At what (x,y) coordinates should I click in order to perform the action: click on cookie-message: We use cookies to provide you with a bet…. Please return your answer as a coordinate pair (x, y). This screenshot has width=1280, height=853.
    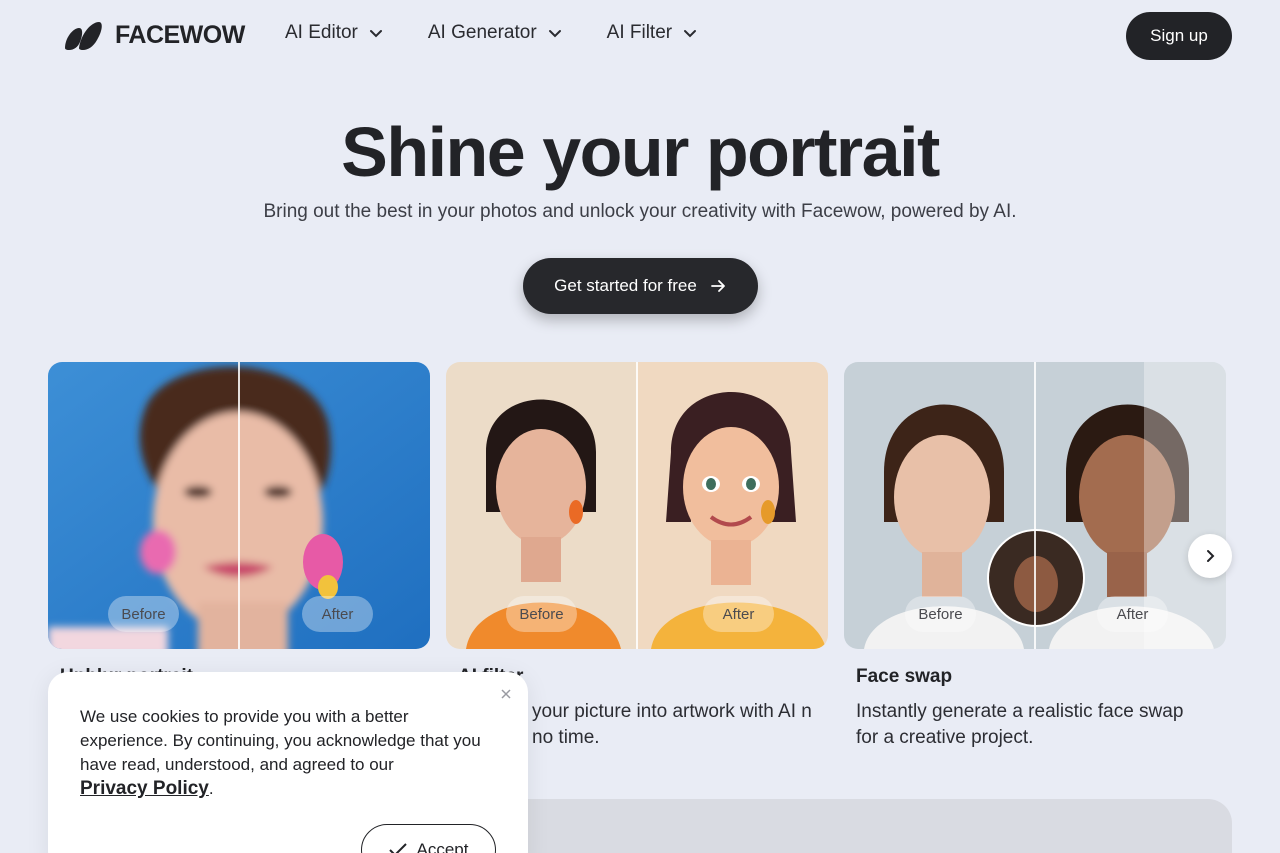
    Looking at the image, I should click on (290, 753).